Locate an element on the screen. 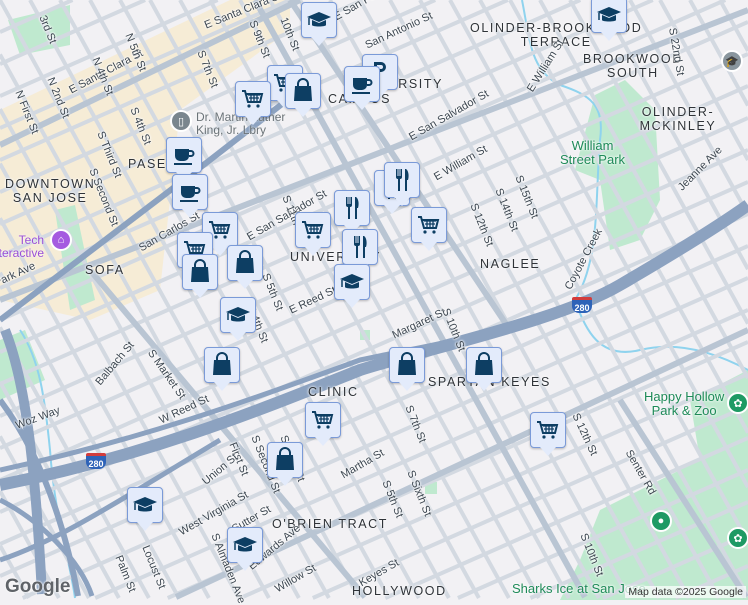 The image size is (748, 605). park-label-william: WilliamStreet Park is located at coordinates (592, 153).